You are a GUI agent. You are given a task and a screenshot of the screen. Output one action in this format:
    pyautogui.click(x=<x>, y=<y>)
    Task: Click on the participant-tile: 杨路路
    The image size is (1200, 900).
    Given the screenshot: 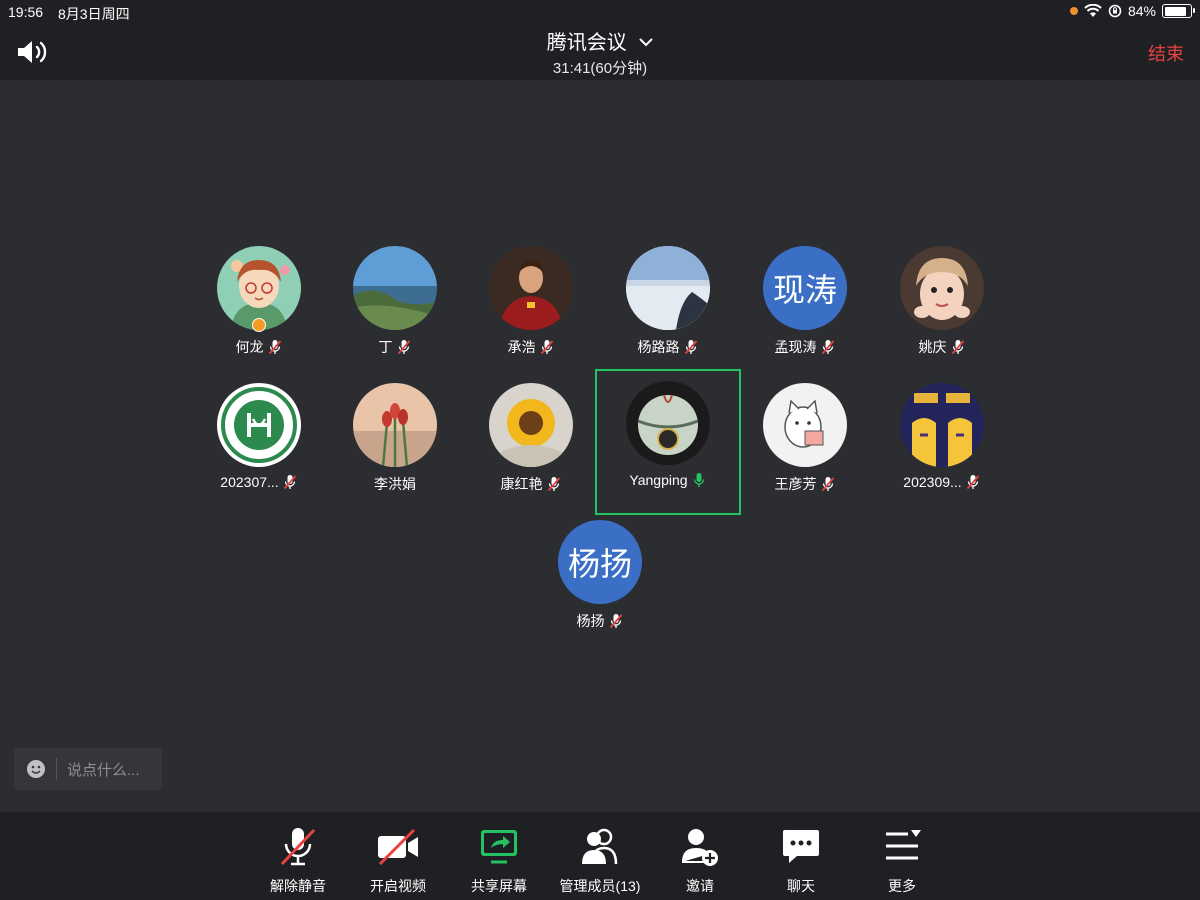 What is the action you would take?
    pyautogui.click(x=668, y=307)
    